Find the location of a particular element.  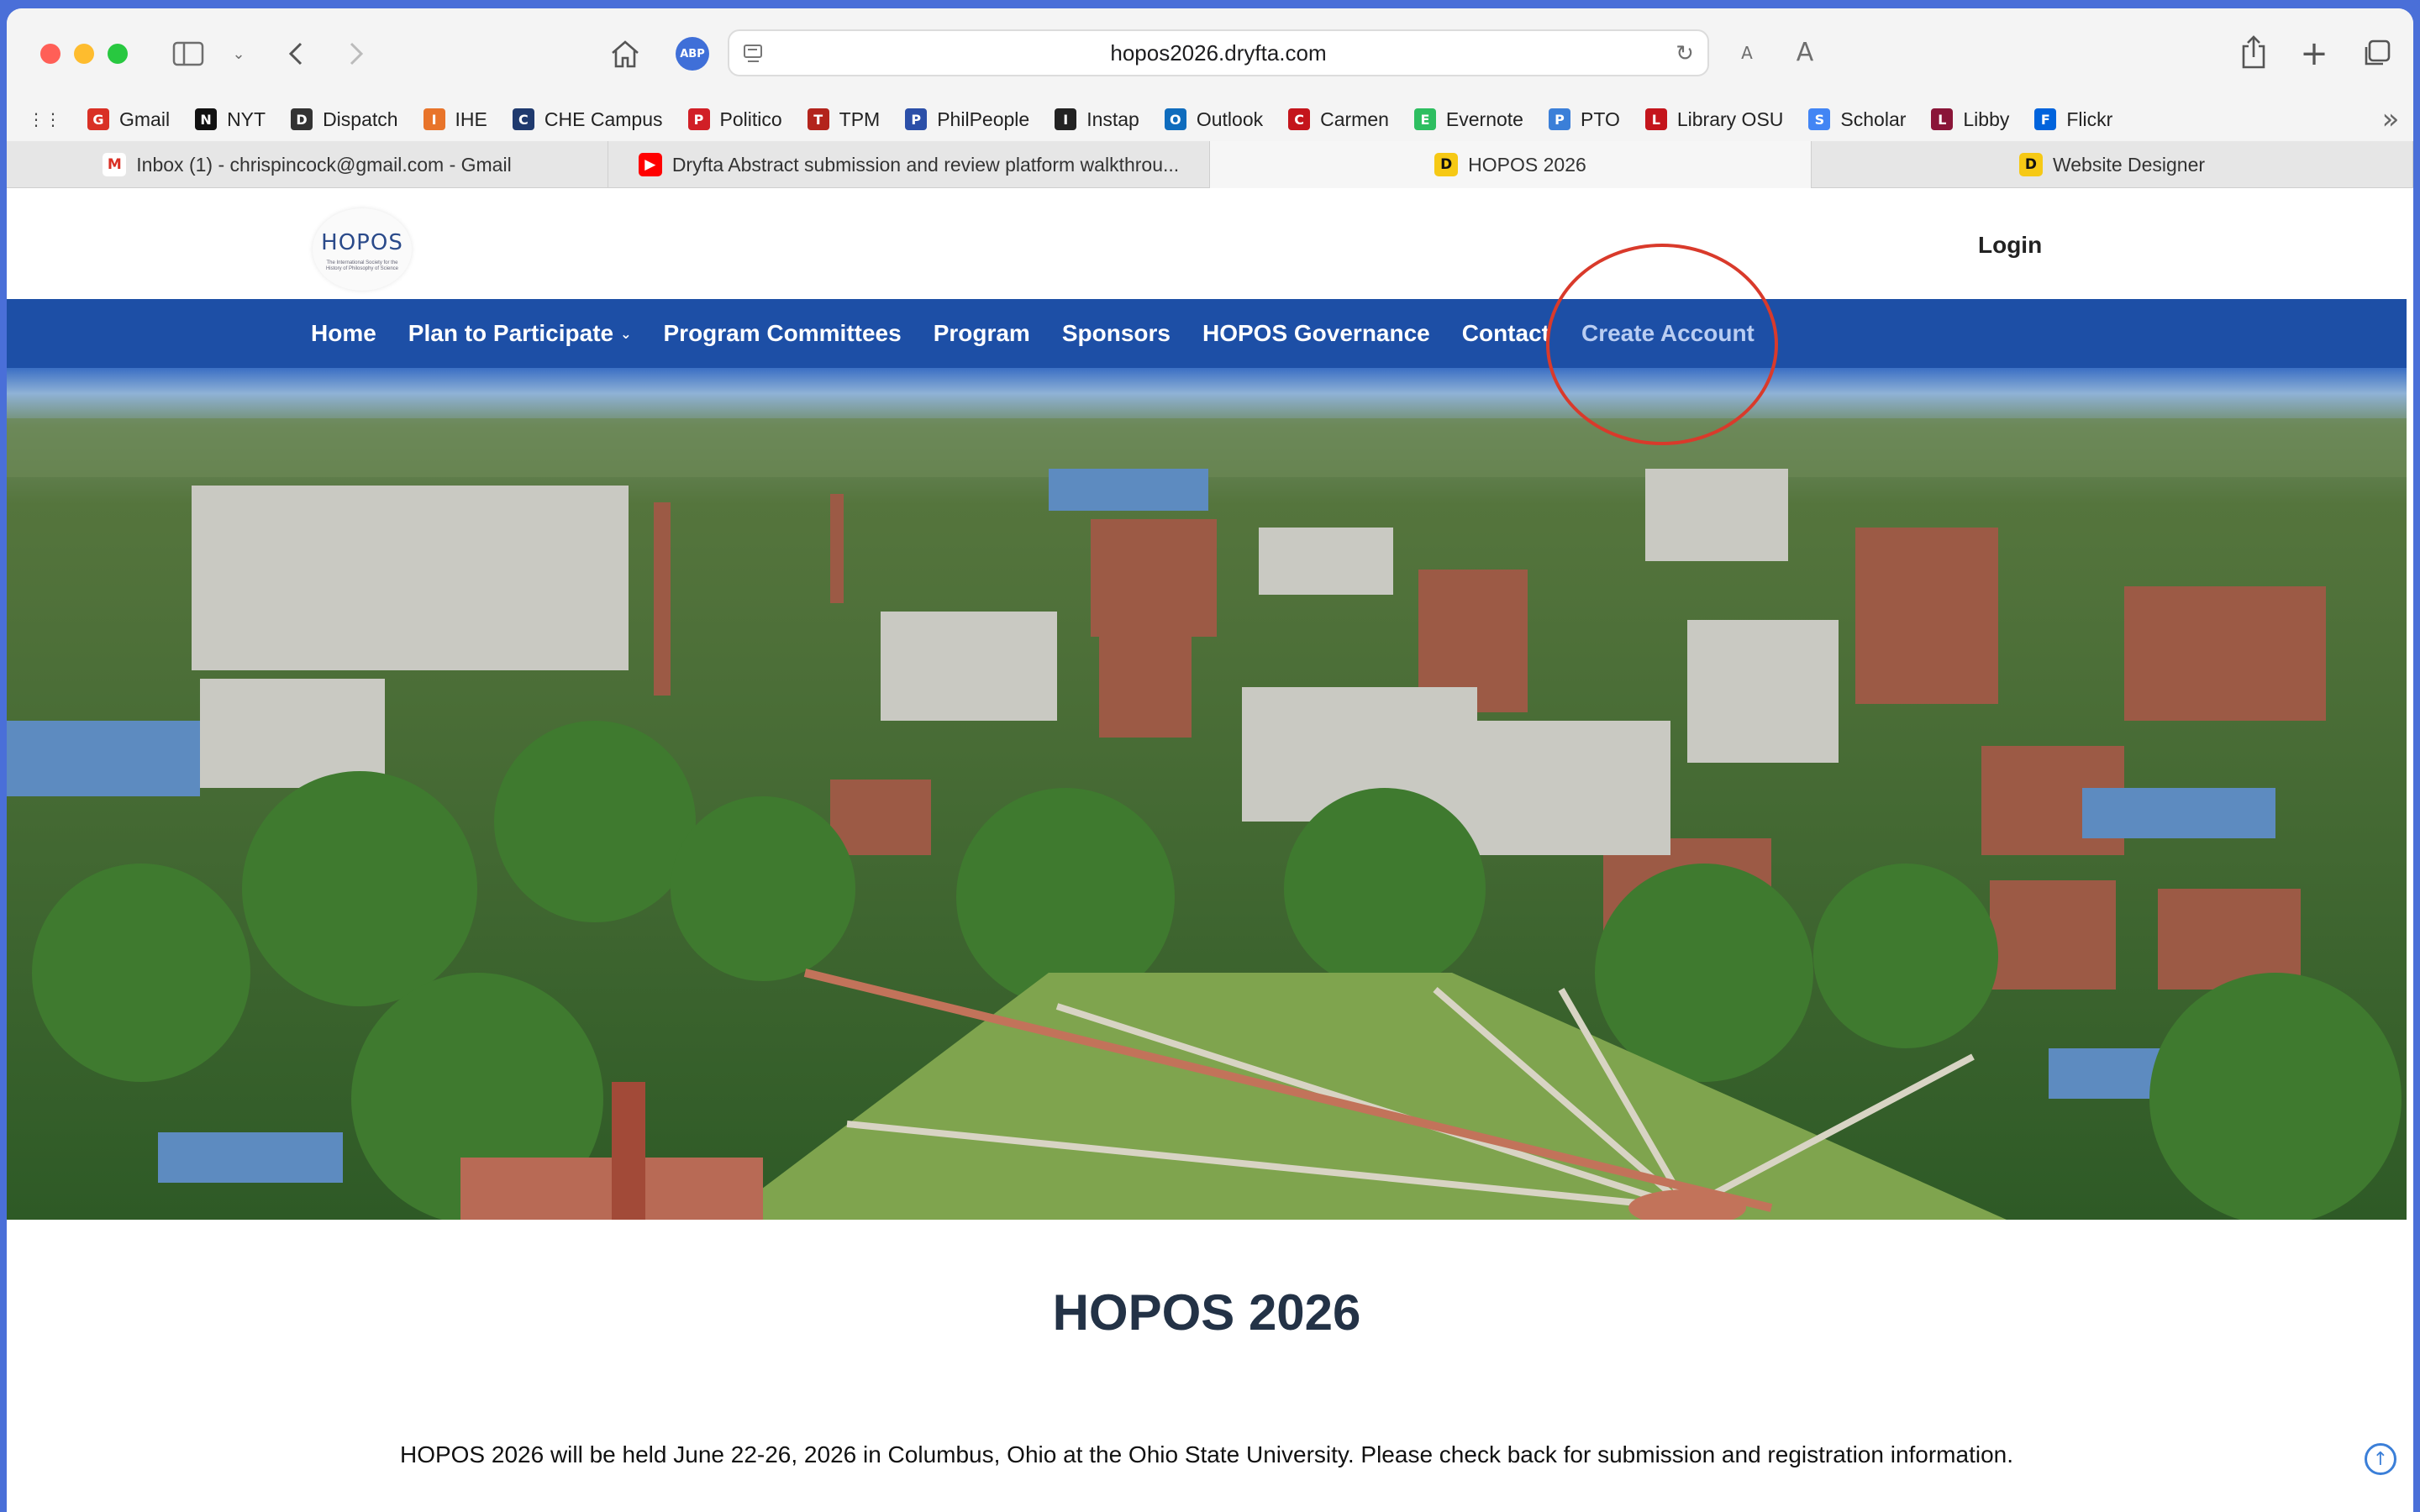

zoom-window-button is located at coordinates (118, 54).